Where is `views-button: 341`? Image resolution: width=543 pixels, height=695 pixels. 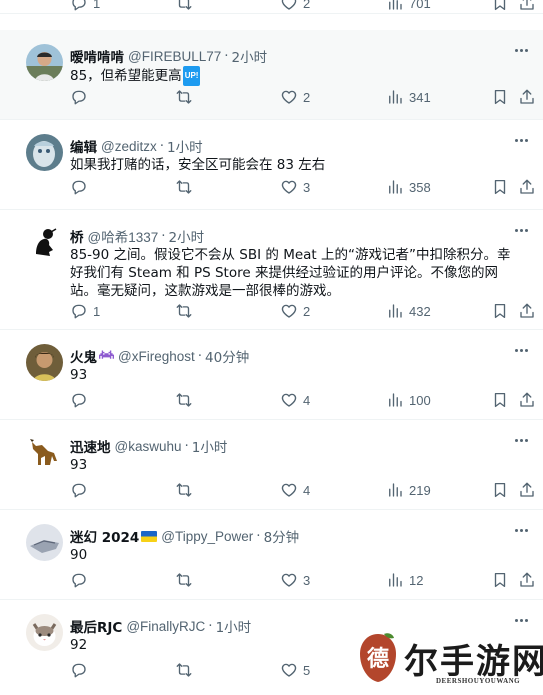 views-button: 341 is located at coordinates (408, 97).